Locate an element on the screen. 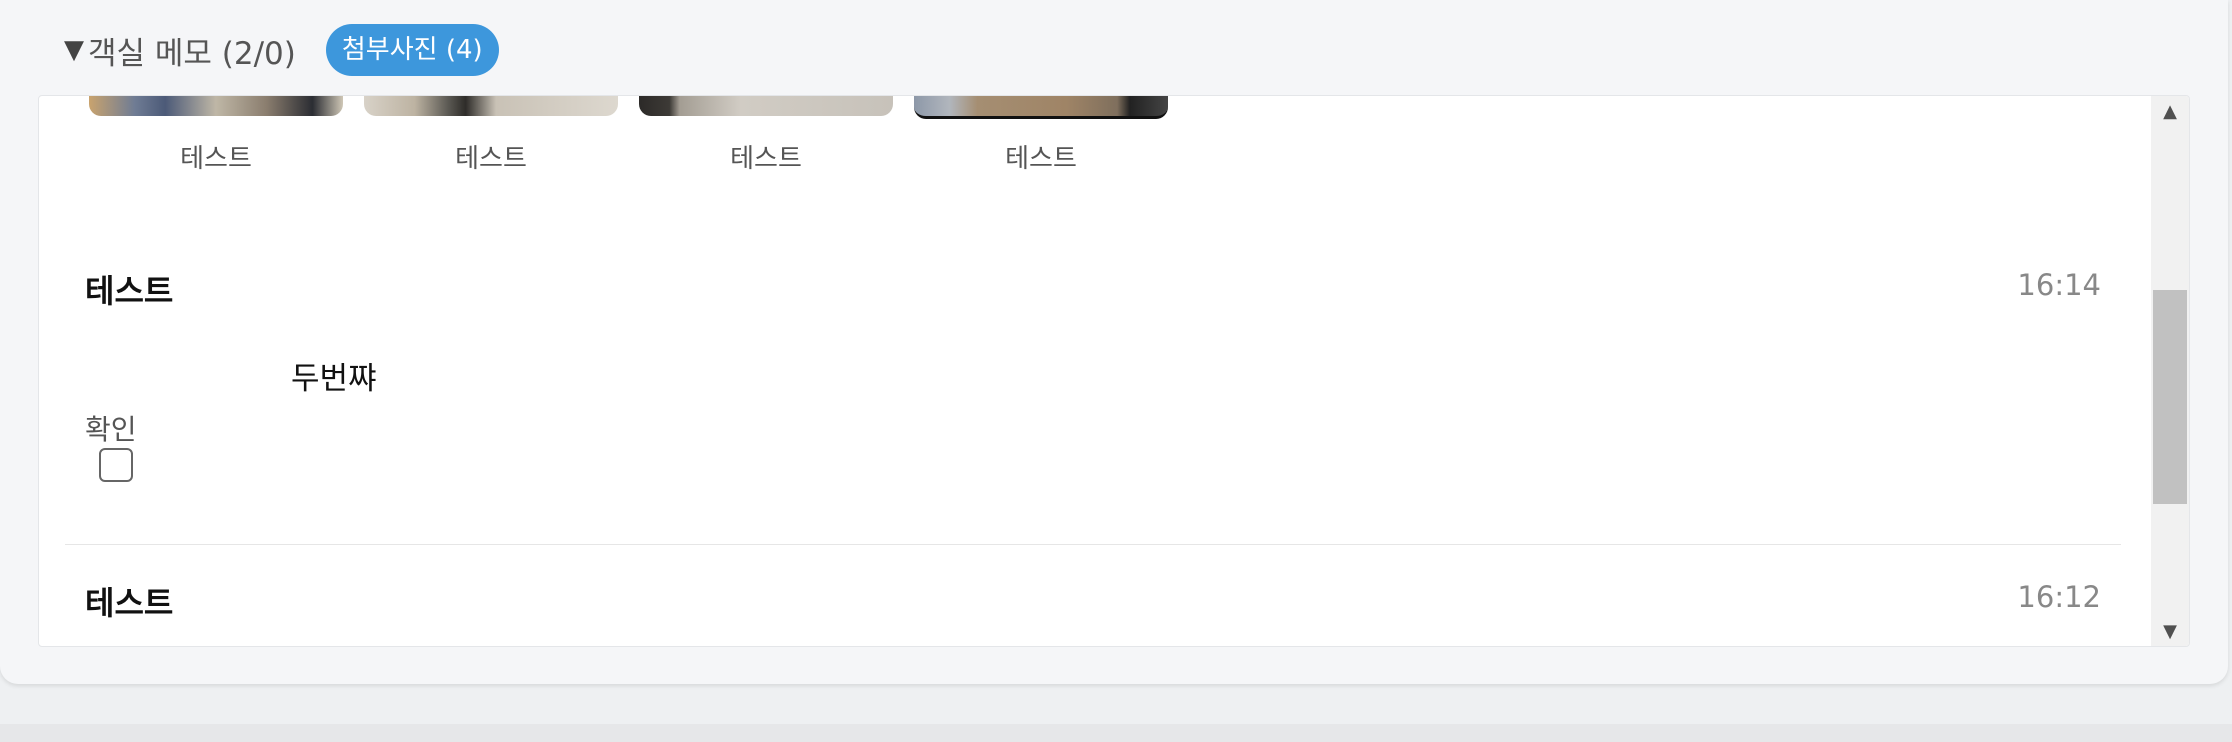 This screenshot has height=742, width=2232. scroll-down-arrow-icon: ▼ is located at coordinates (2170, 631).